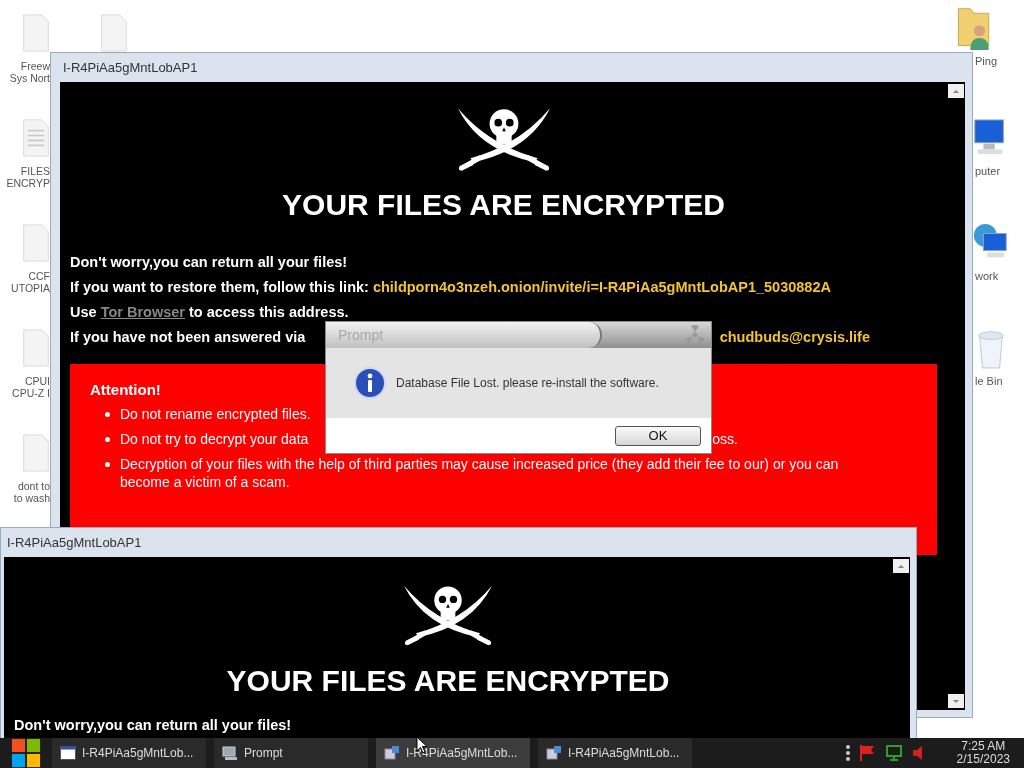  Describe the element at coordinates (31, 498) in the screenshot. I see `icon-label: to wash` at that location.